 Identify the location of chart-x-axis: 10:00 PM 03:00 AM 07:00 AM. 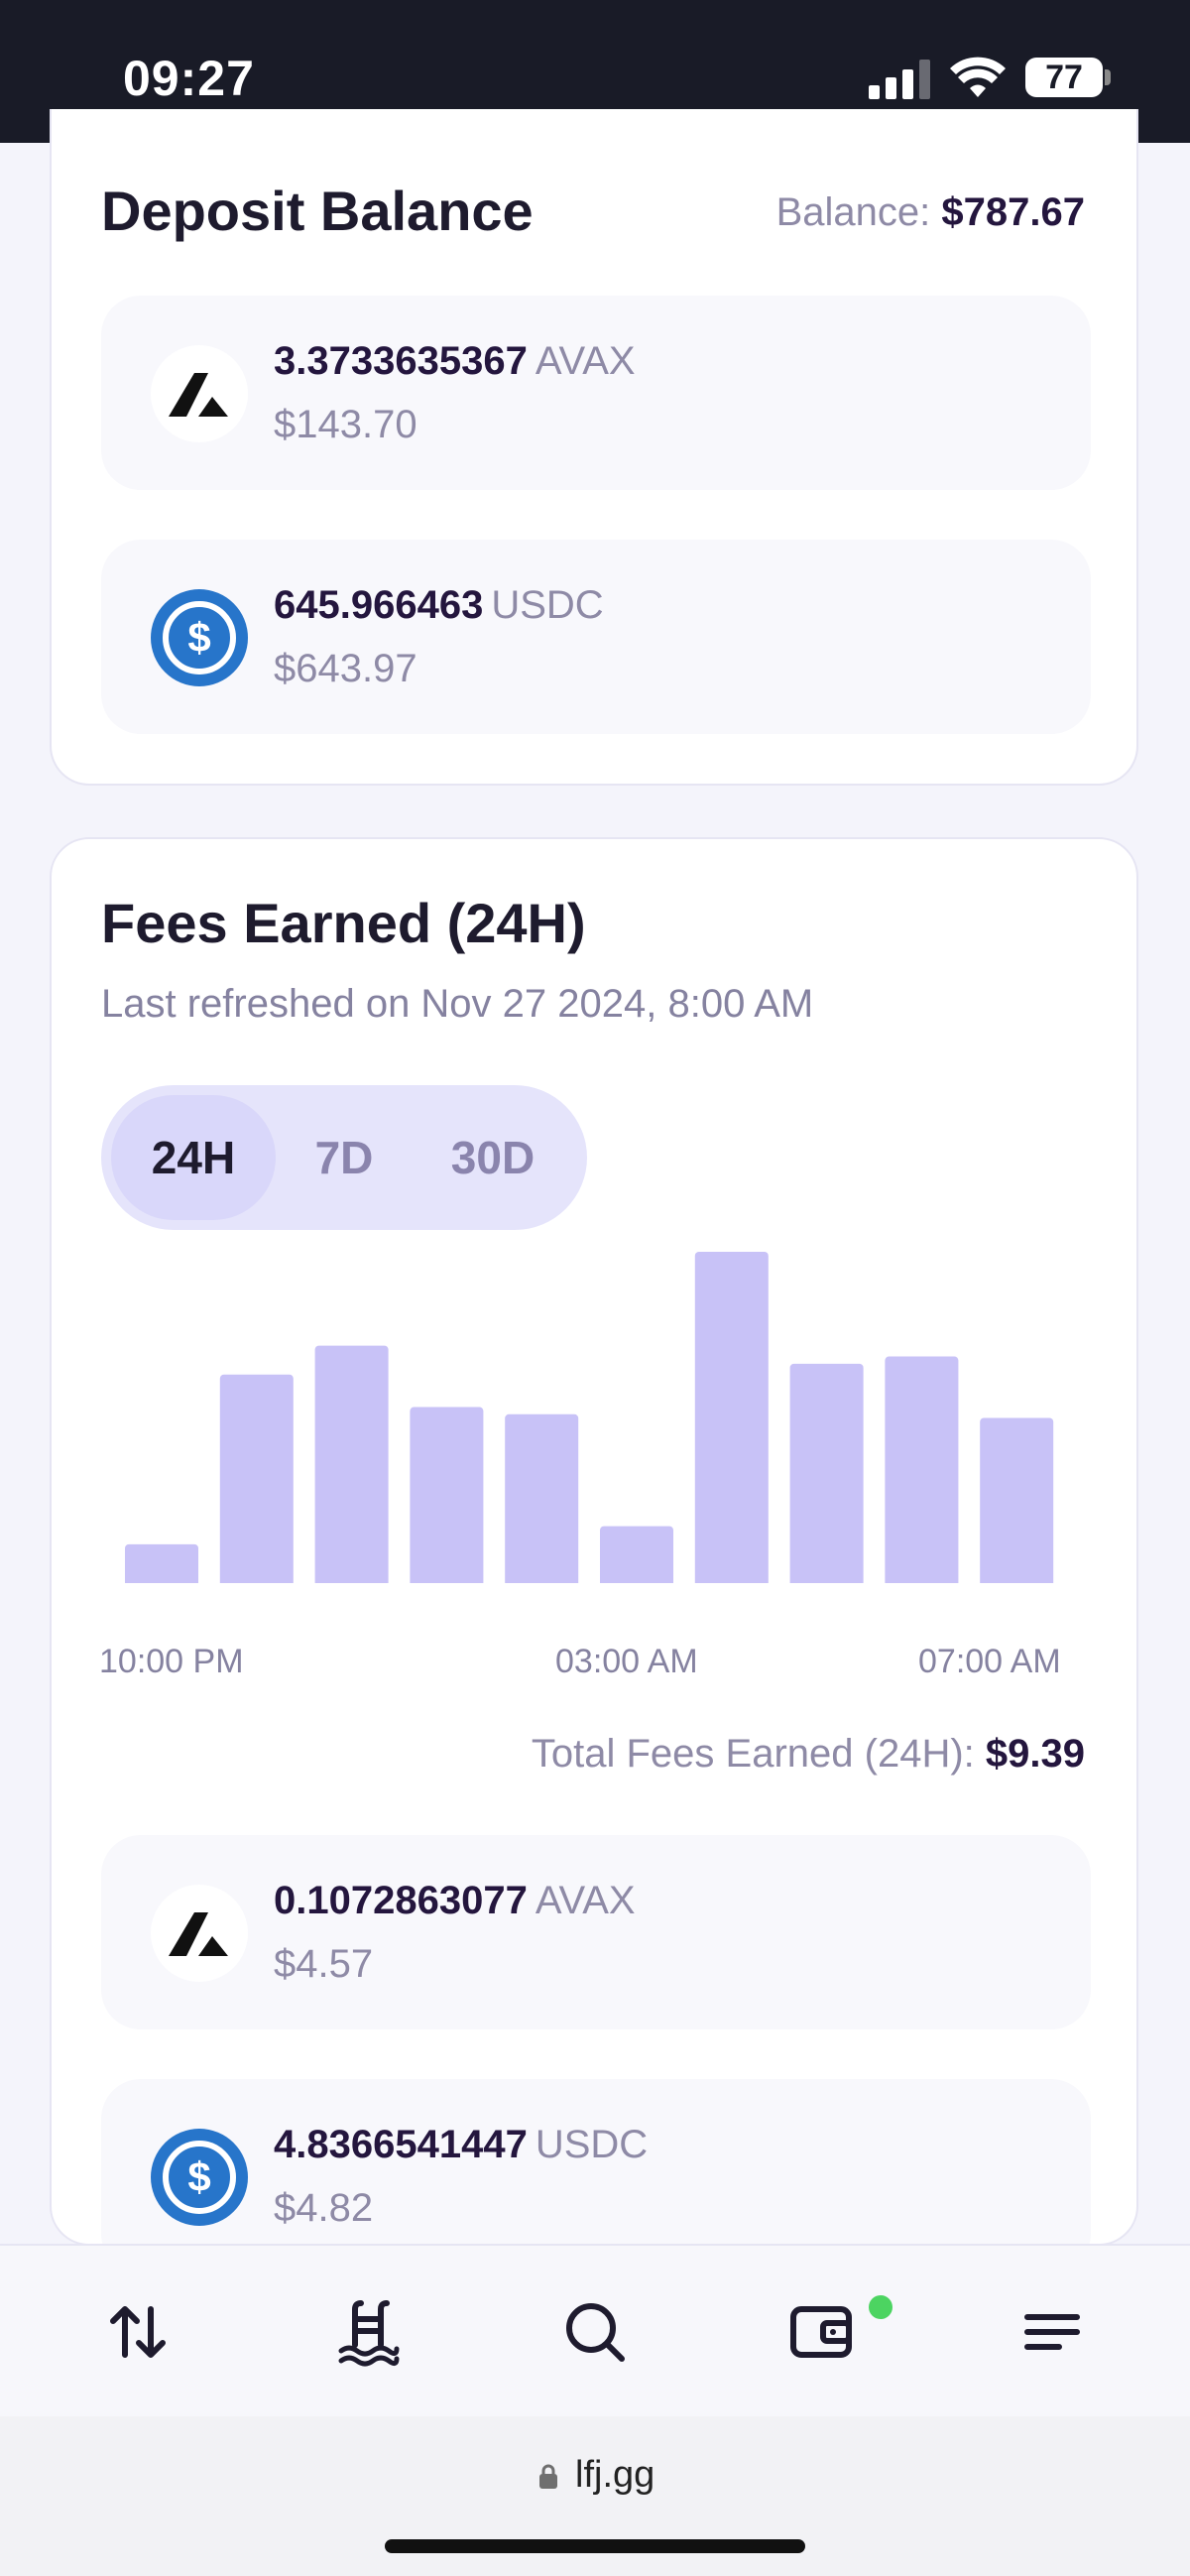
(596, 1662).